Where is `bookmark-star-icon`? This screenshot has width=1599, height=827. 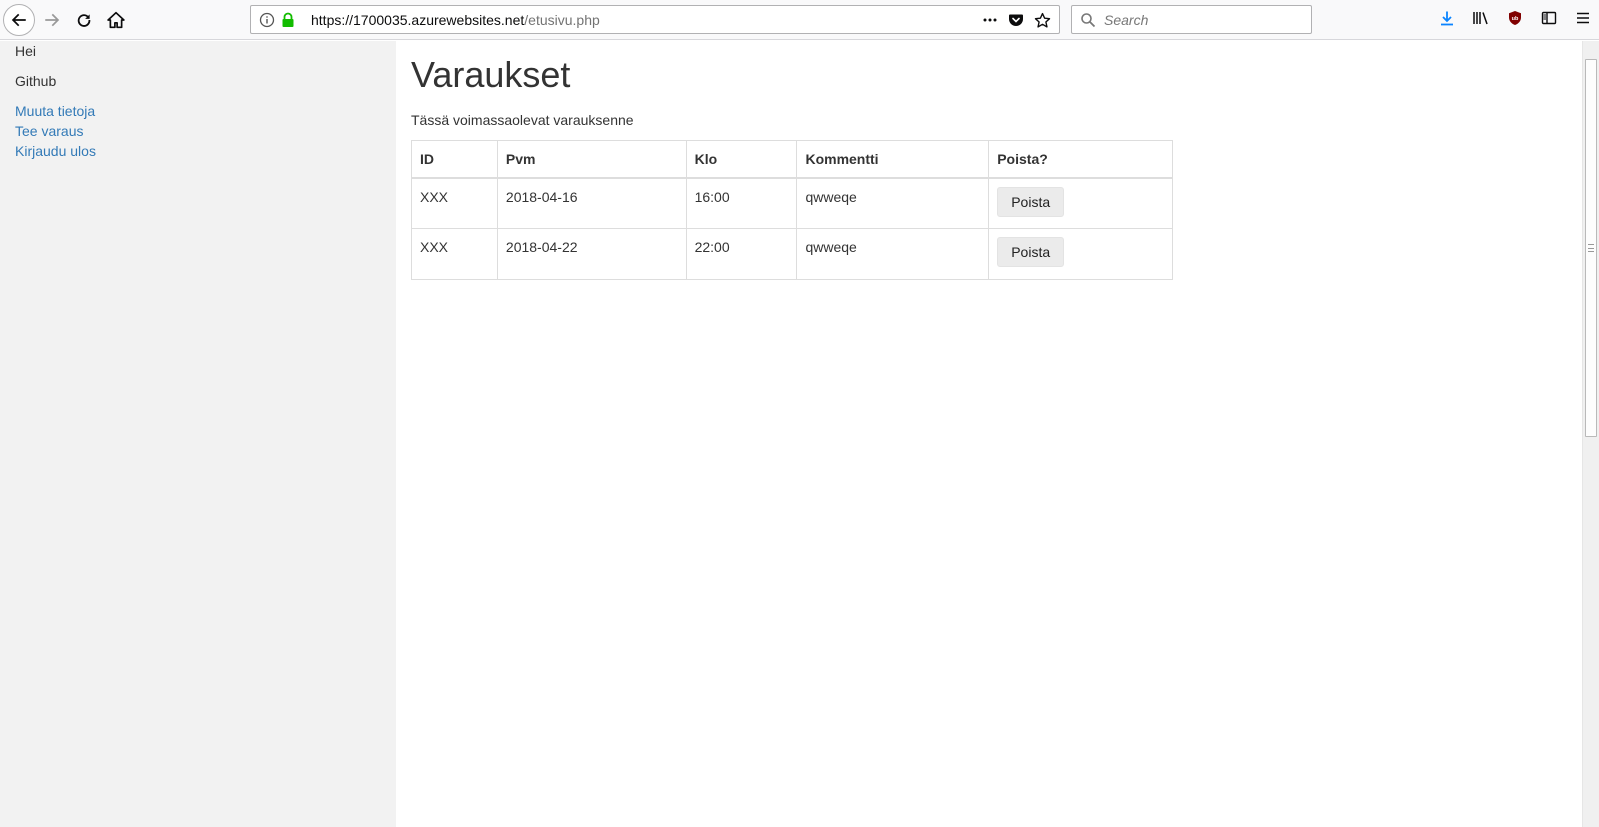 bookmark-star-icon is located at coordinates (1042, 20).